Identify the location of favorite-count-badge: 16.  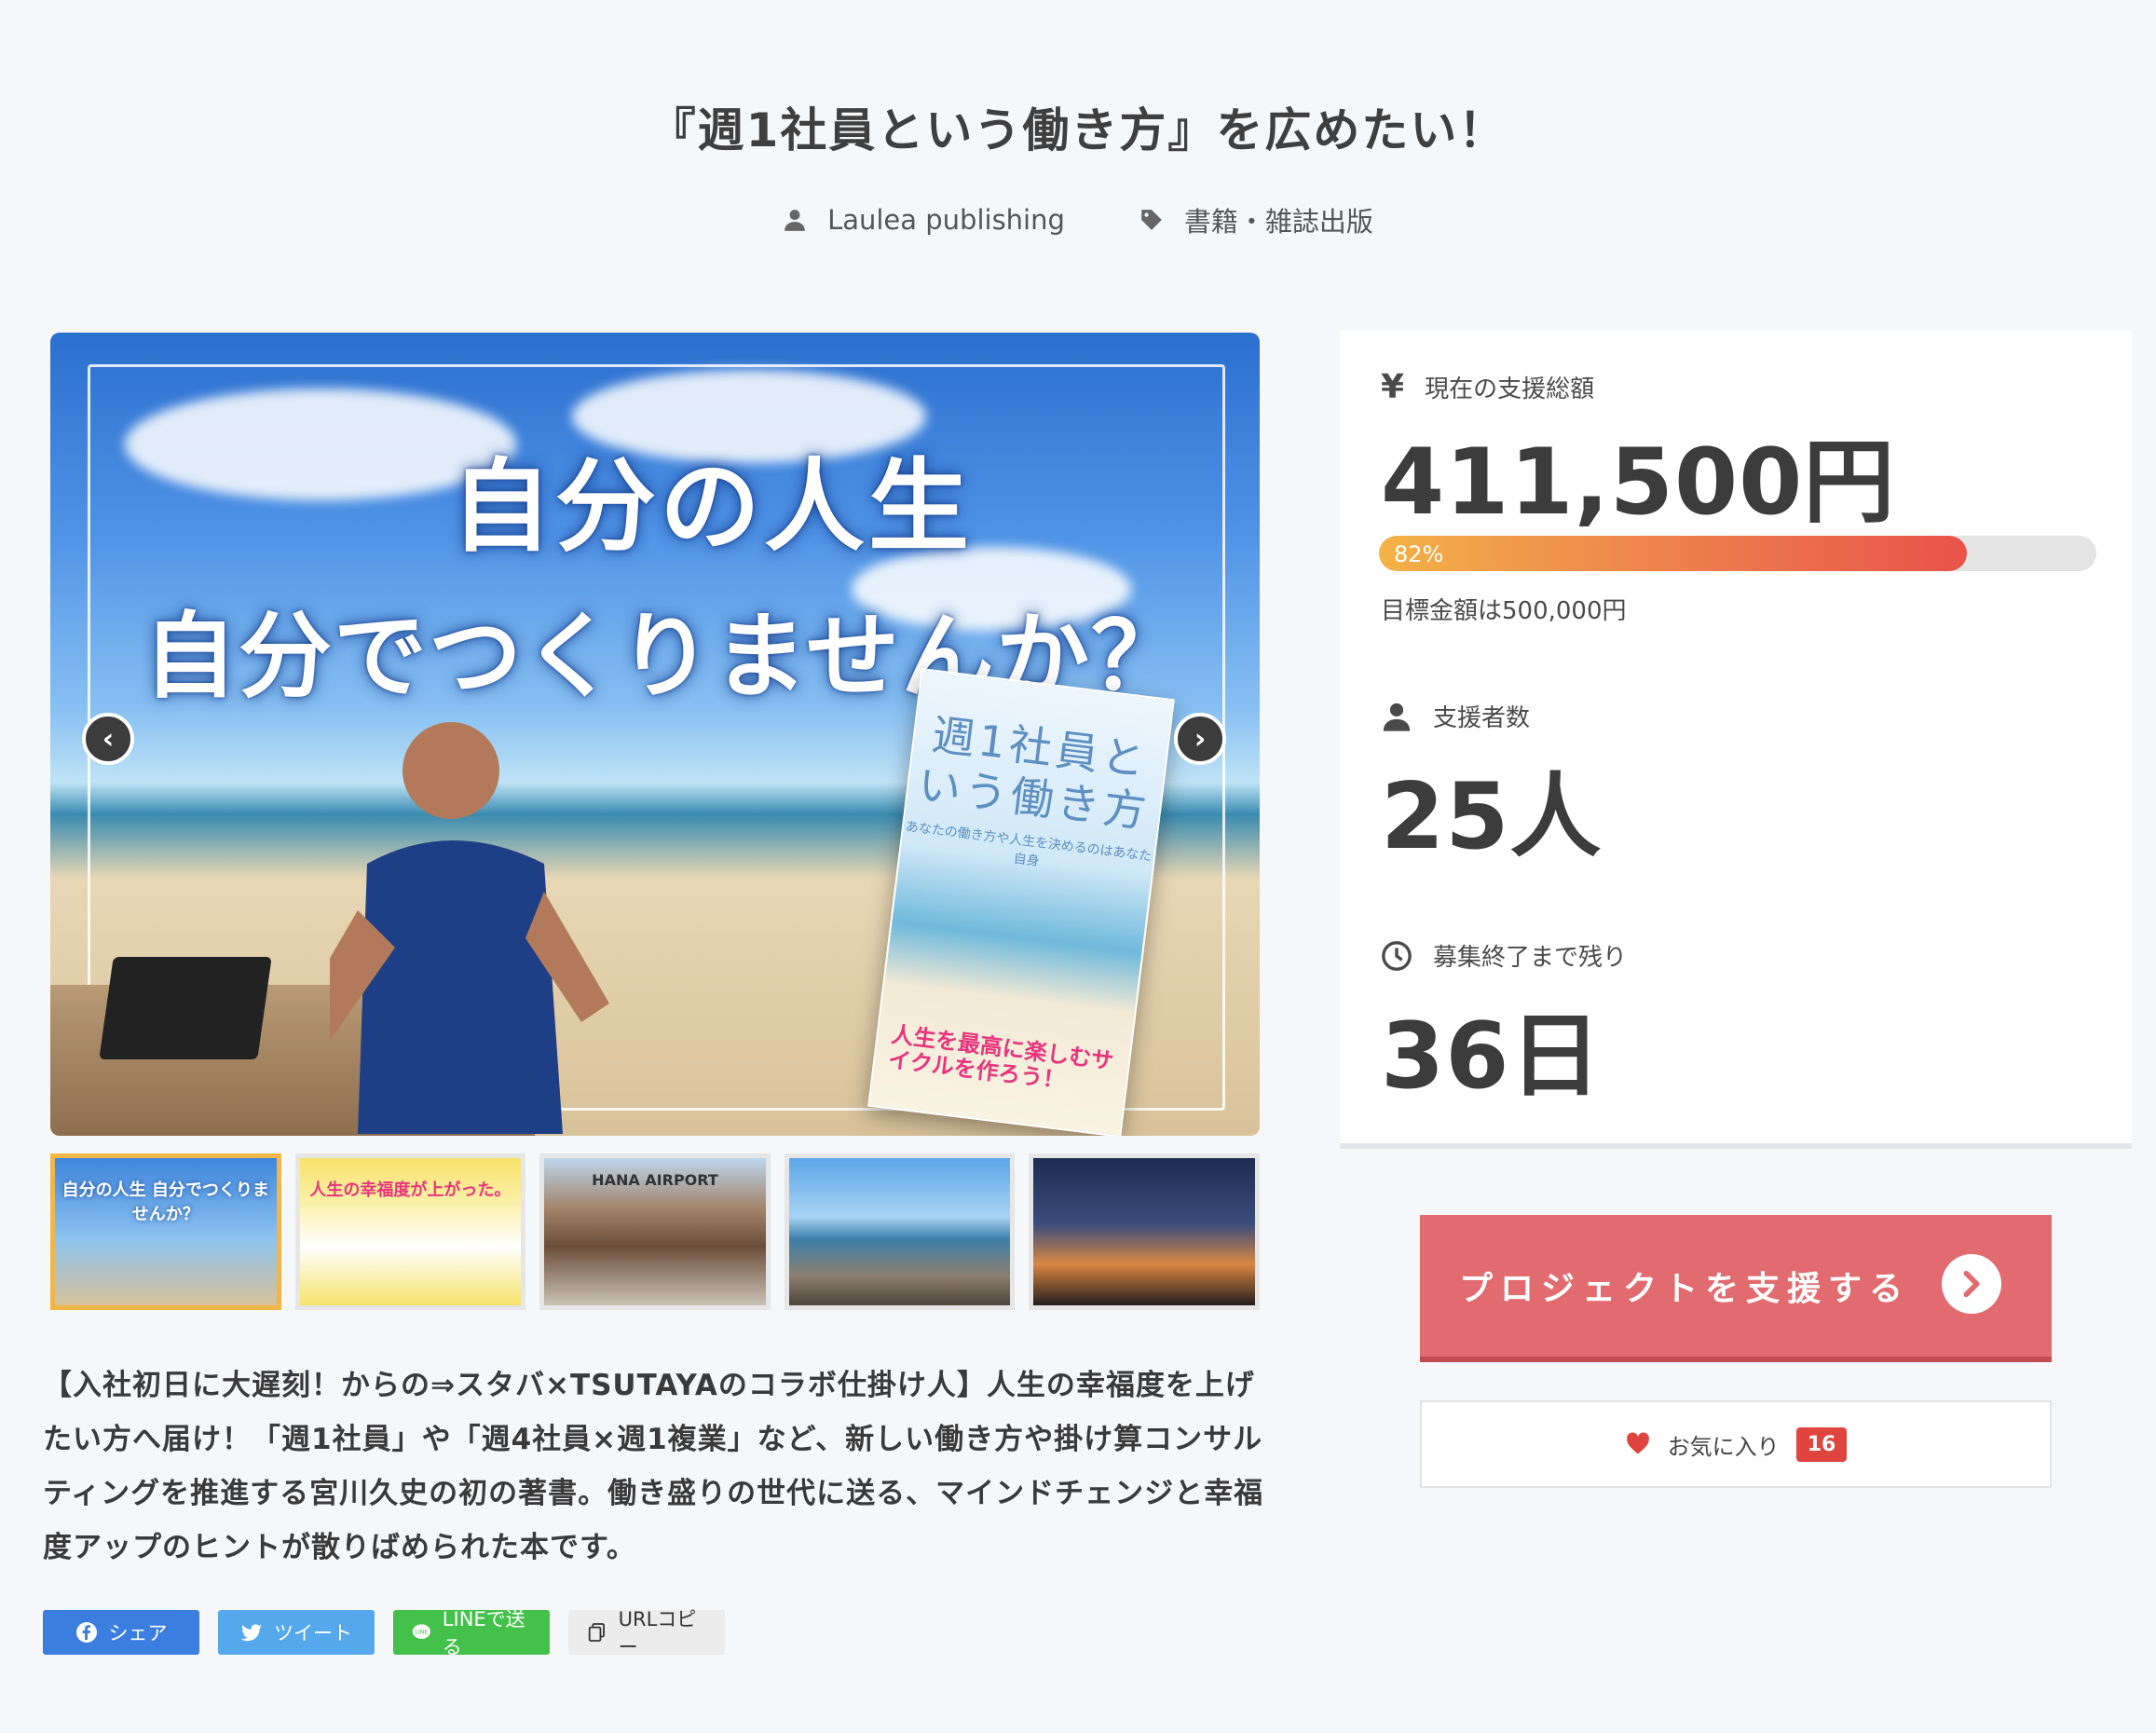
(1821, 1444).